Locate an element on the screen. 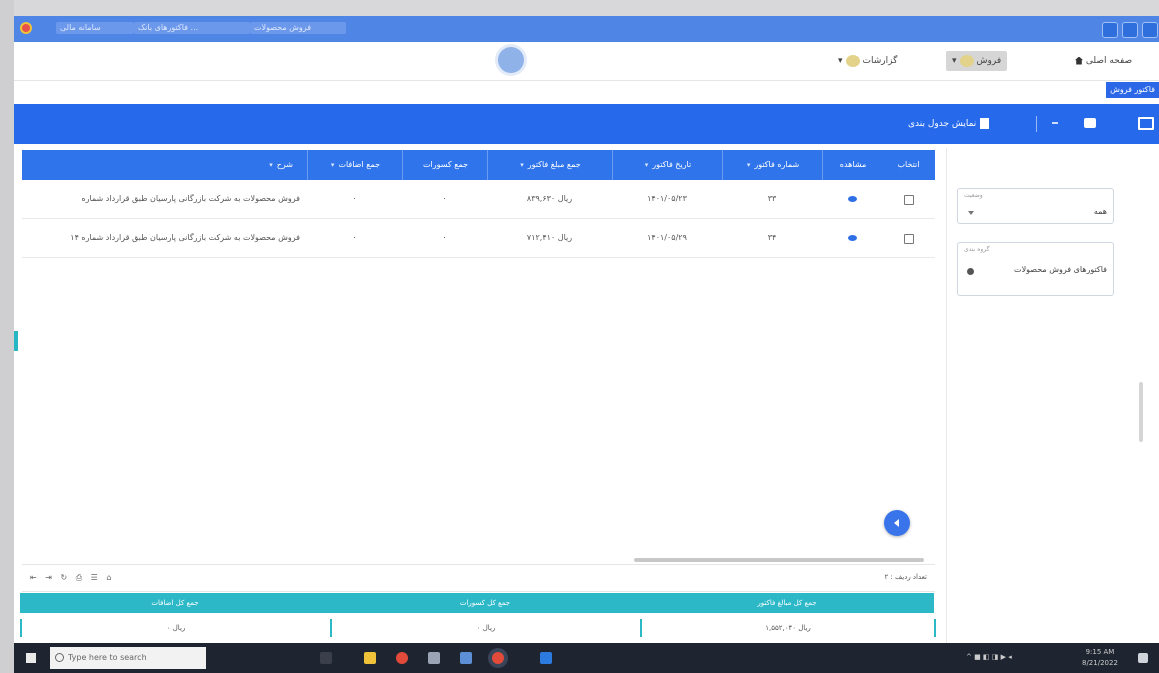  summary-value-additions: ۰ ریال is located at coordinates (175, 628).